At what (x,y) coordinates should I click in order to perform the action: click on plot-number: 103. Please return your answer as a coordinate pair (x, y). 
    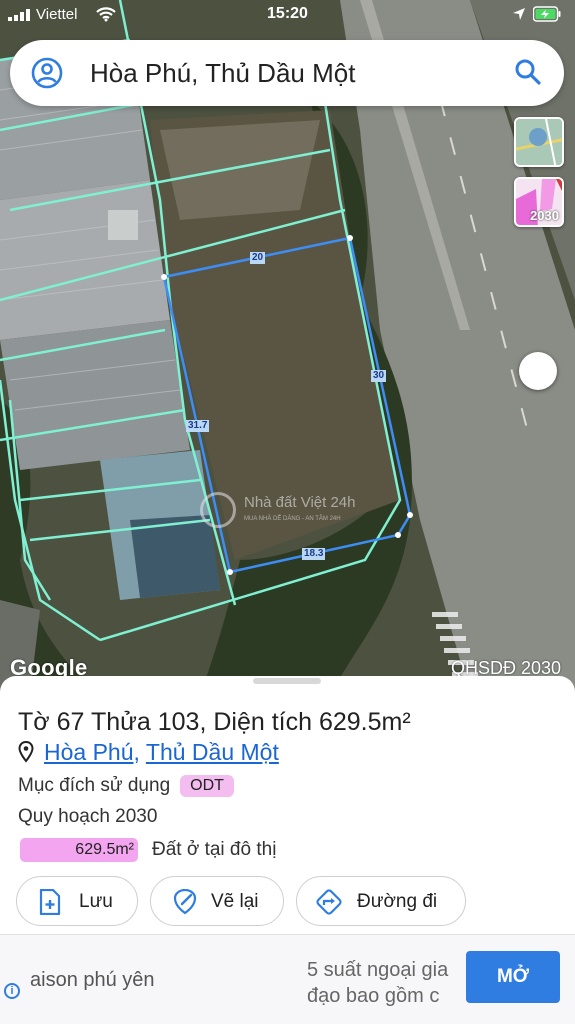
    Looking at the image, I should click on (178, 722).